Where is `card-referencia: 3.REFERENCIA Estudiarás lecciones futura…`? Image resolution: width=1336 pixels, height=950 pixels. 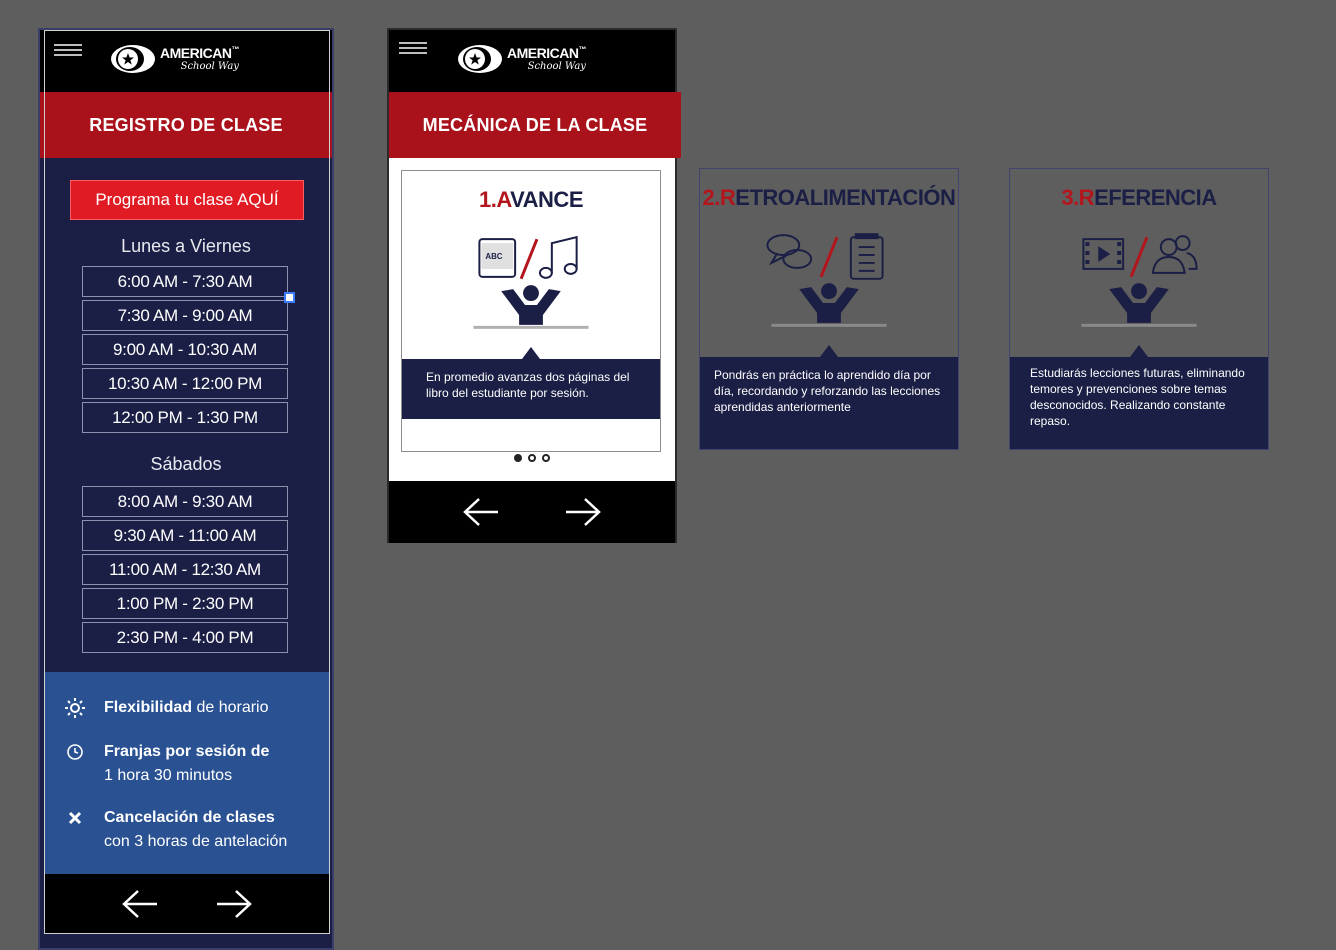 card-referencia: 3.REFERENCIA Estudiarás lecciones futura… is located at coordinates (1139, 309).